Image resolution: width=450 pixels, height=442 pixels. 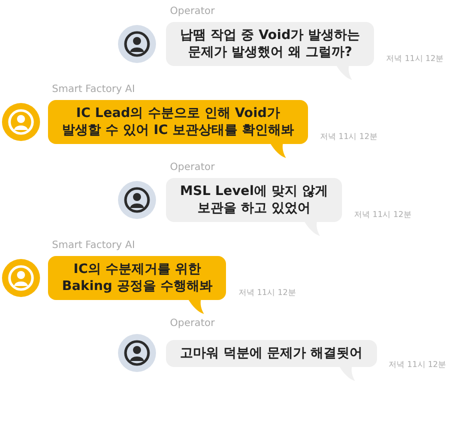 I want to click on message-bubble: MSL Level에 맞지 않게 보관을 하고 있었어, so click(x=254, y=200).